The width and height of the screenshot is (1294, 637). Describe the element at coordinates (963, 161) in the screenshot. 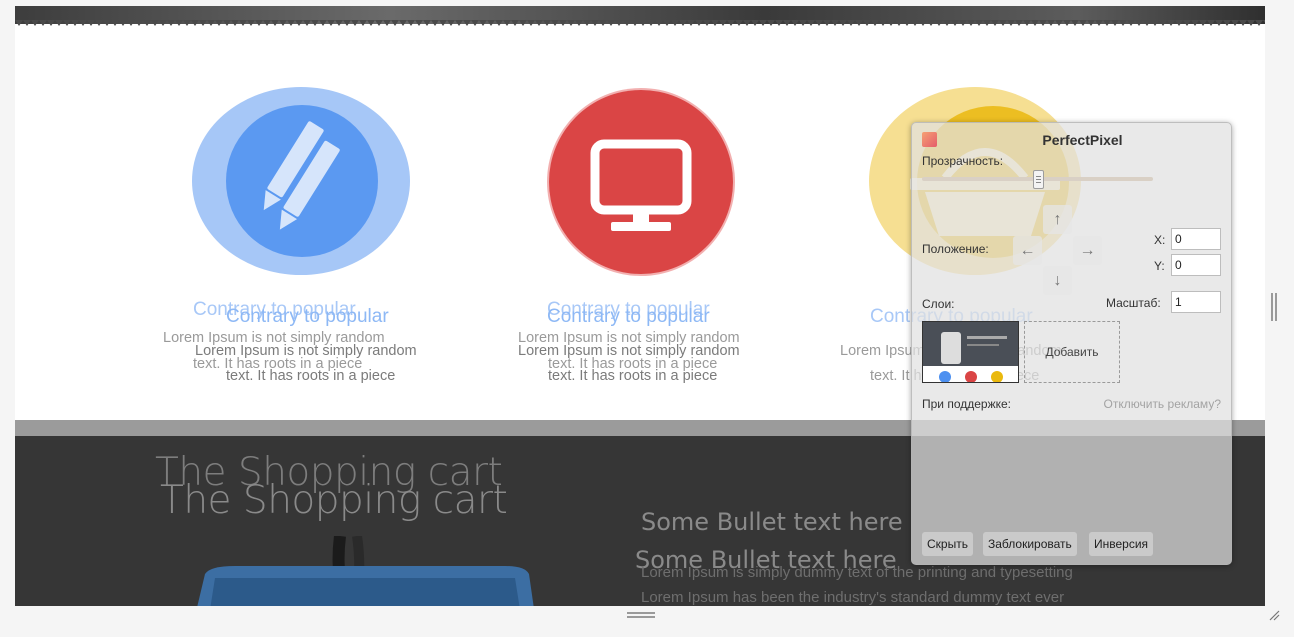

I see `opacity-label: Прозрачность:` at that location.